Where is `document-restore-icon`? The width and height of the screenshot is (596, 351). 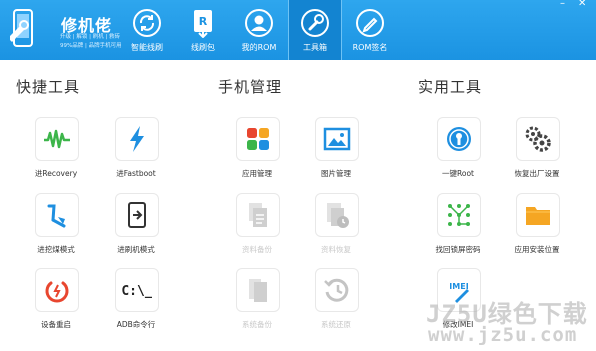 document-restore-icon is located at coordinates (338, 215).